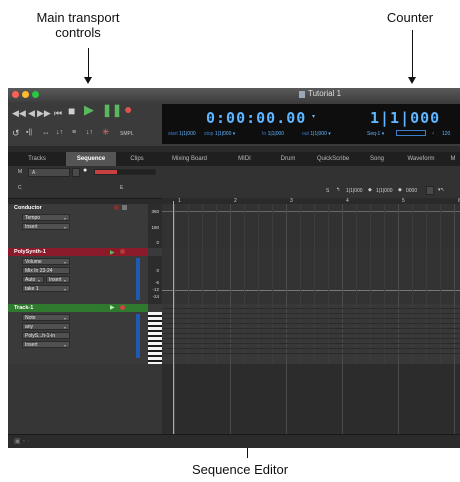 The width and height of the screenshot is (460, 482). What do you see at coordinates (127, 134) in the screenshot?
I see `samples-icon: SMPL` at bounding box center [127, 134].